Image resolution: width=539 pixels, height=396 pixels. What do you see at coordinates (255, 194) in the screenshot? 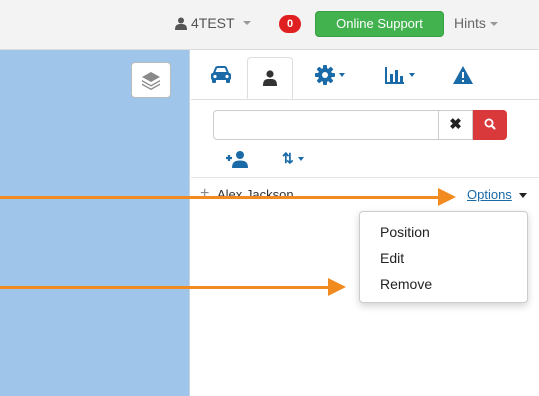
I see `person-name: Alex Jackson` at bounding box center [255, 194].